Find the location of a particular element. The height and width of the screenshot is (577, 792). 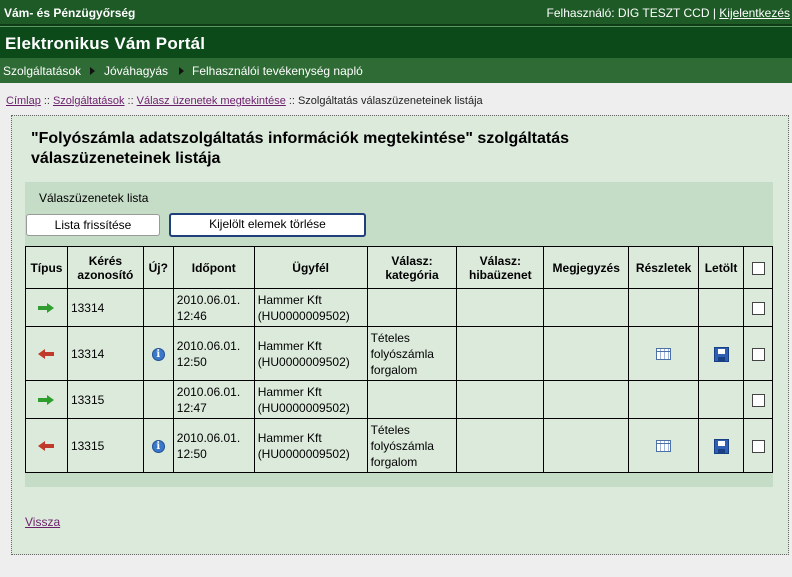

cell-time: 2010.06.01. 12:46 is located at coordinates (213, 307).